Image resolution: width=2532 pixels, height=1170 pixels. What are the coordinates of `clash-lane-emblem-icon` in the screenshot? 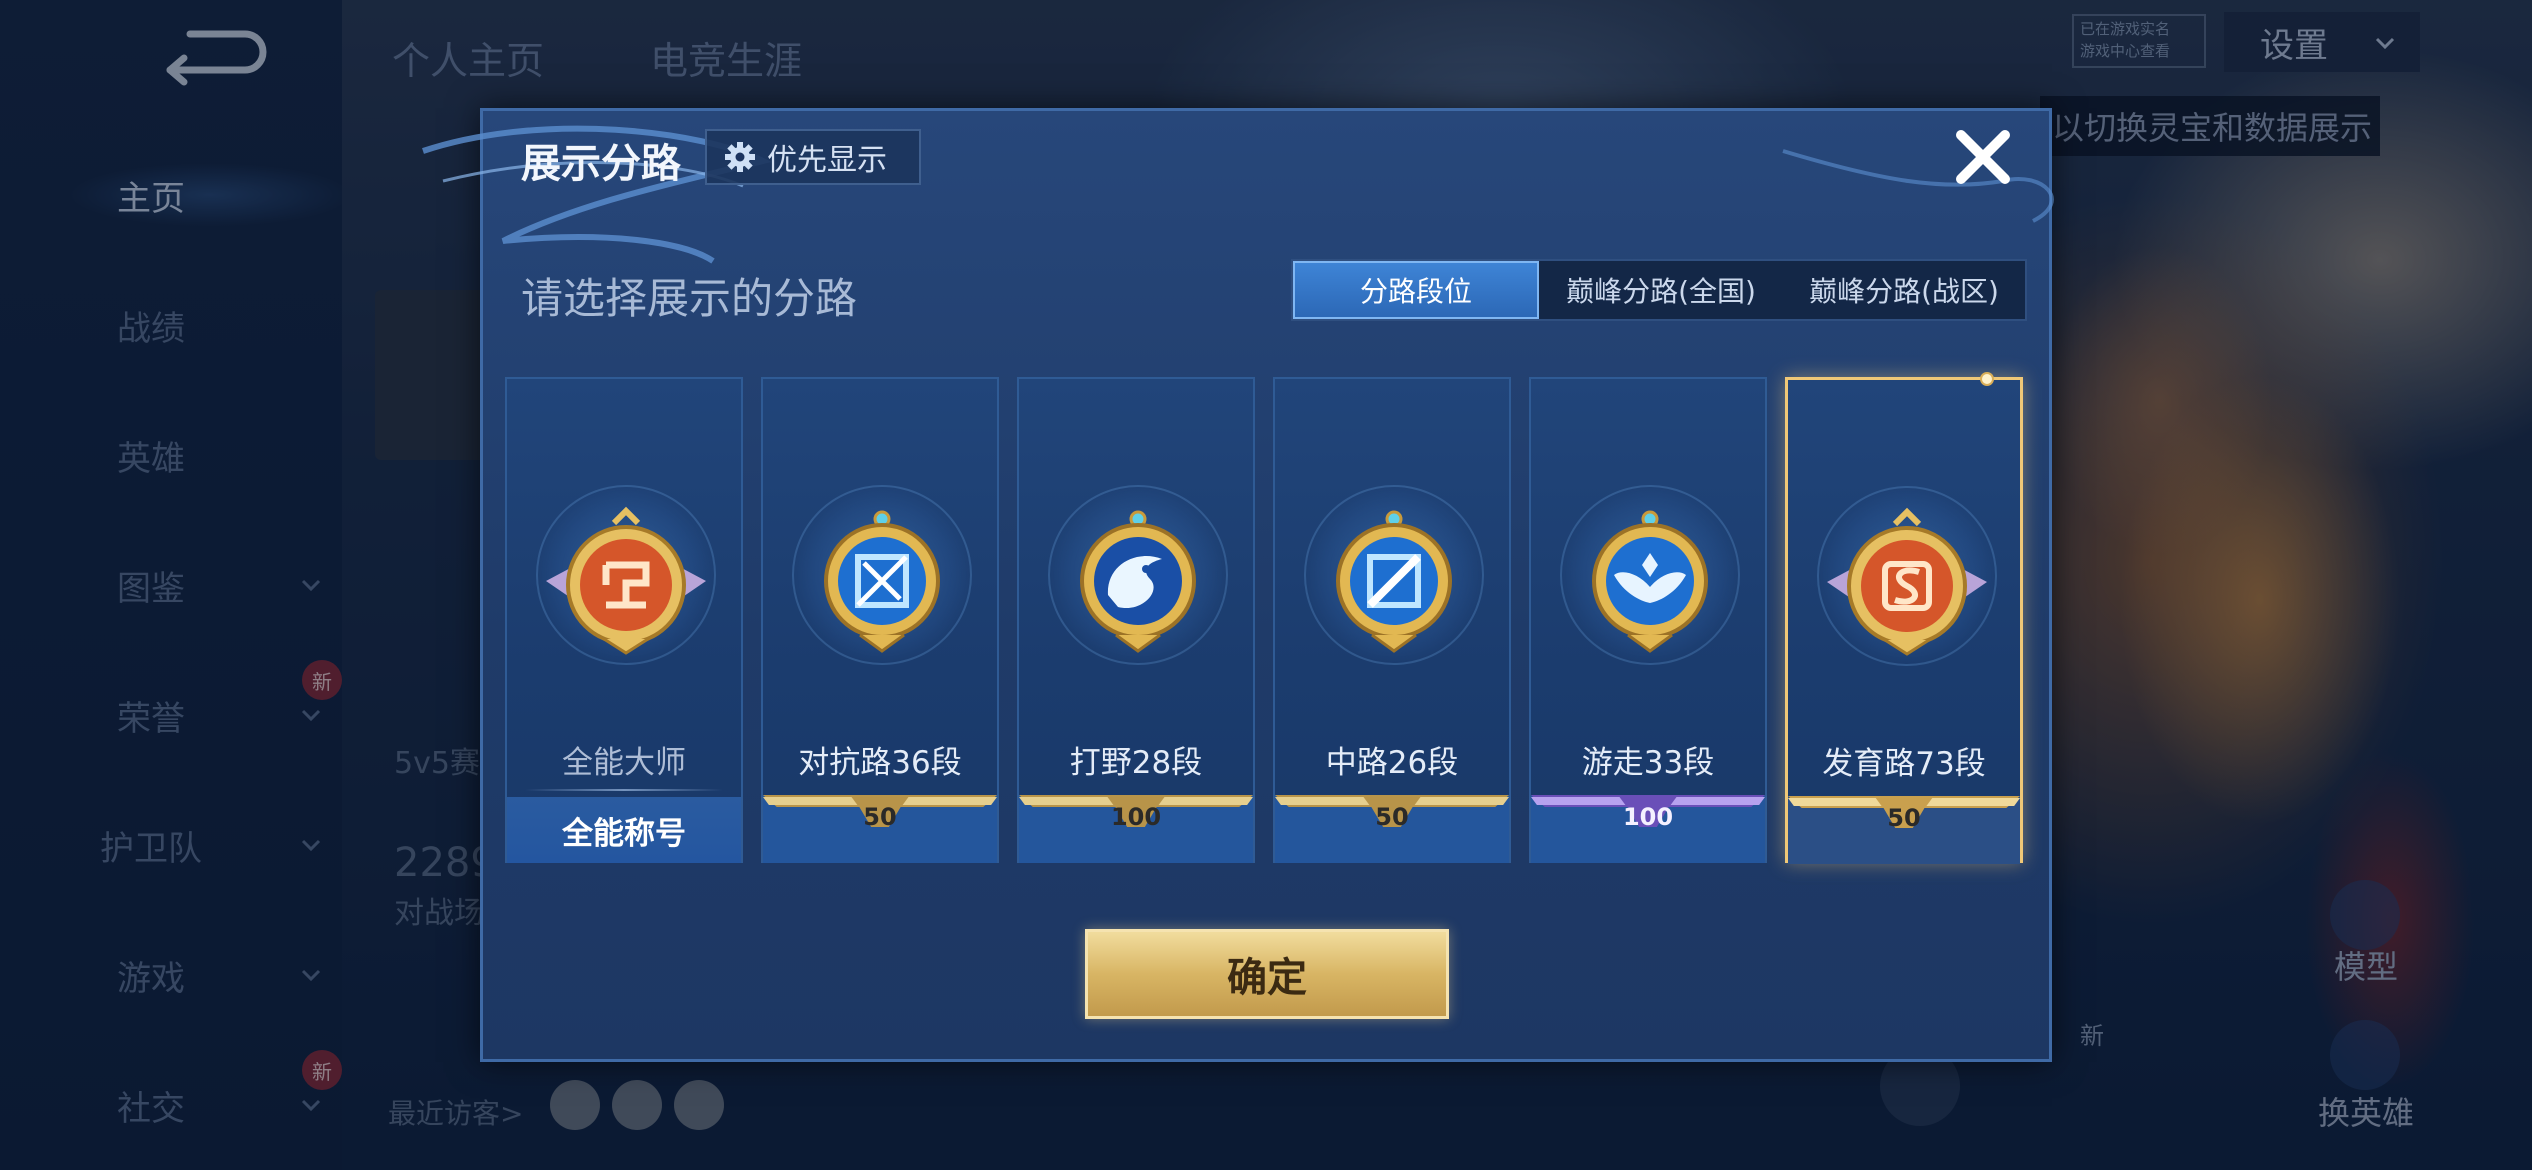 It's located at (882, 581).